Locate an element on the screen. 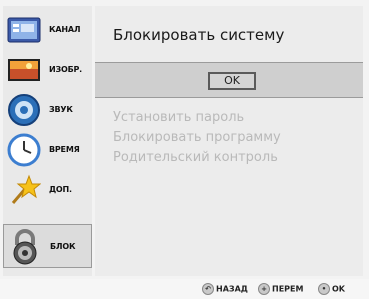  sidebar-item-lock: БЛОК is located at coordinates (47, 246).